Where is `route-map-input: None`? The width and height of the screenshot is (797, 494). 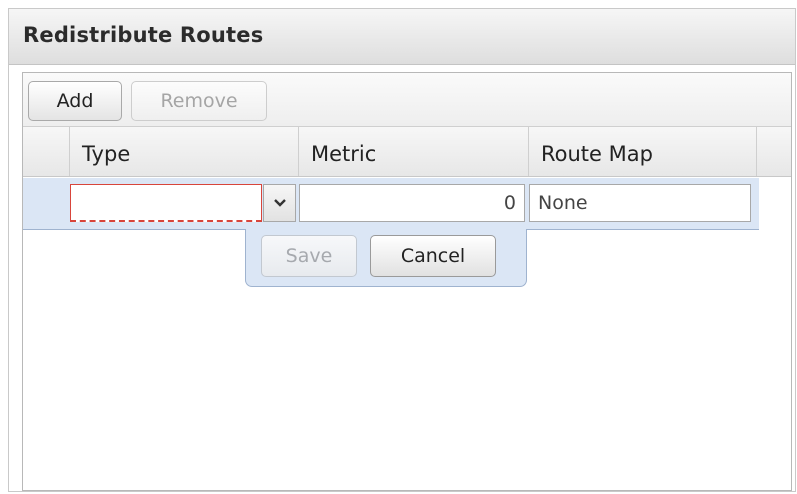 route-map-input: None is located at coordinates (640, 203).